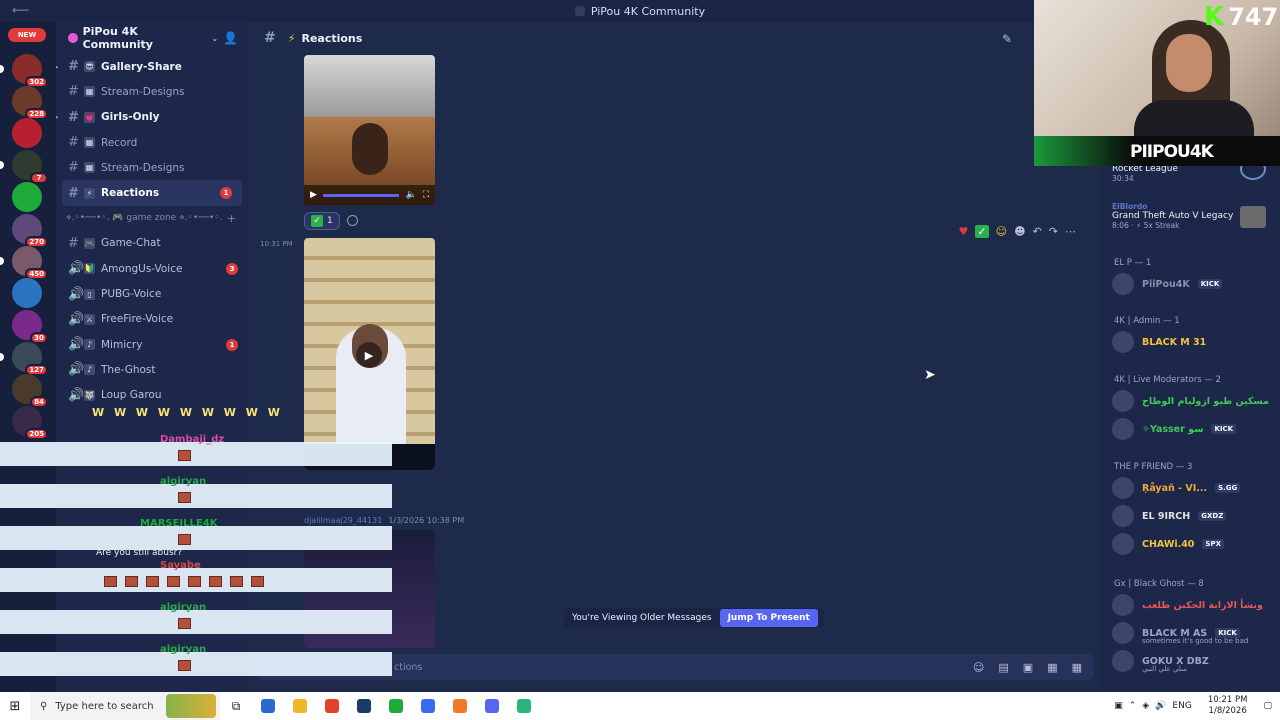 This screenshot has width=1280, height=720. What do you see at coordinates (30, 103) in the screenshot?
I see `server-icon: 228` at bounding box center [30, 103].